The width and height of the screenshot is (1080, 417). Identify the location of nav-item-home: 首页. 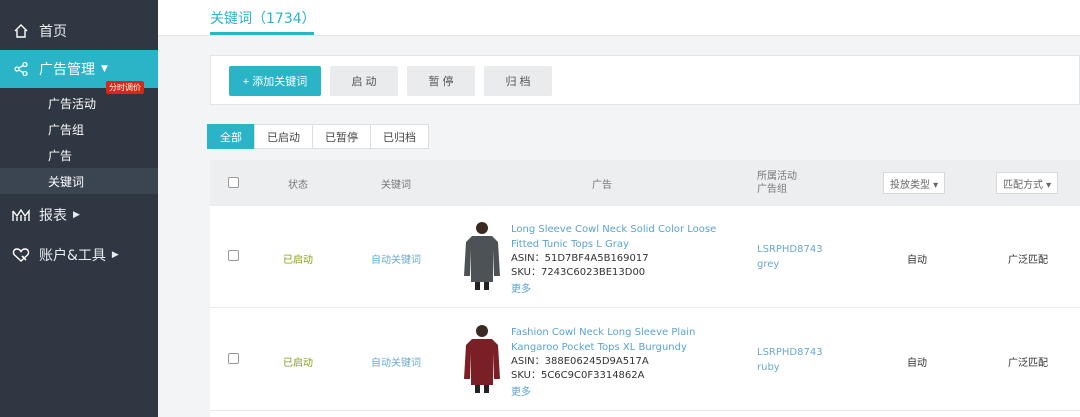
(79, 31).